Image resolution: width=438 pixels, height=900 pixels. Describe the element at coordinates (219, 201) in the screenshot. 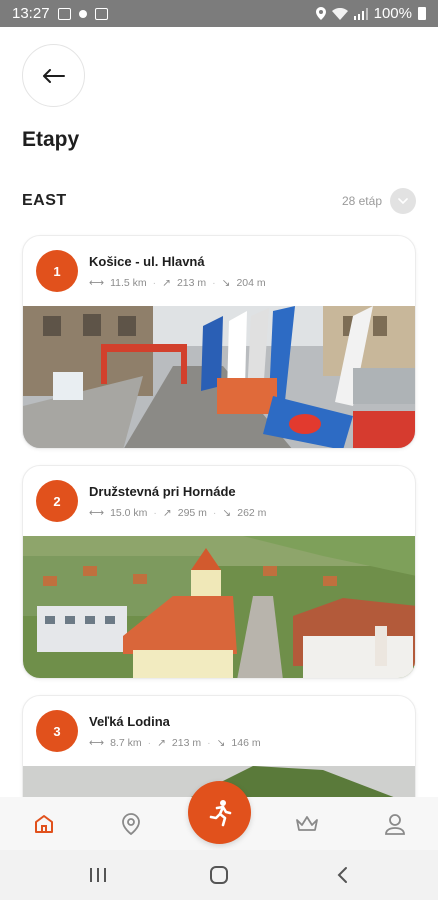

I see `section-header: EAST 28 etáp` at that location.